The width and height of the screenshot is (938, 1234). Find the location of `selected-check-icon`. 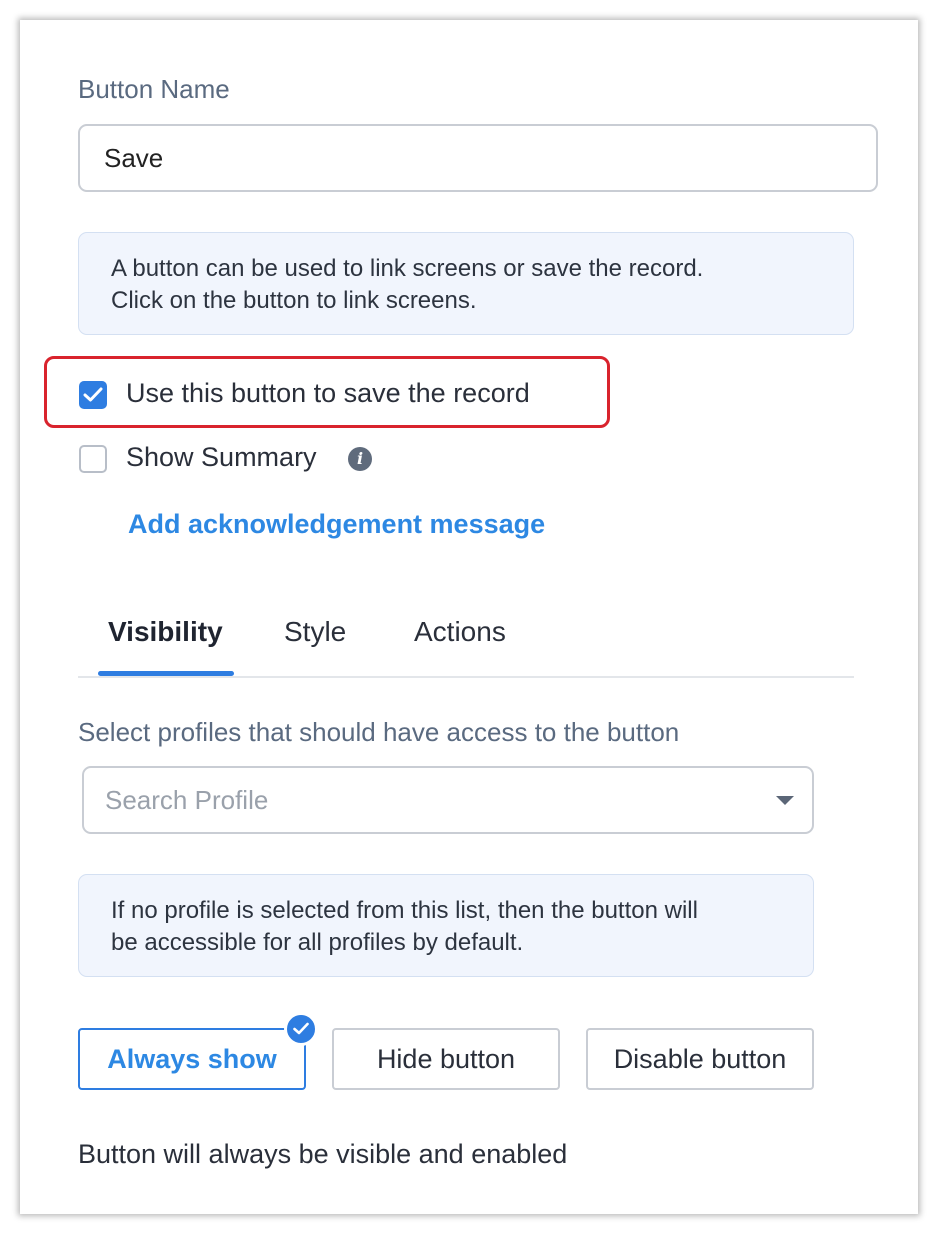

selected-check-icon is located at coordinates (301, 1029).